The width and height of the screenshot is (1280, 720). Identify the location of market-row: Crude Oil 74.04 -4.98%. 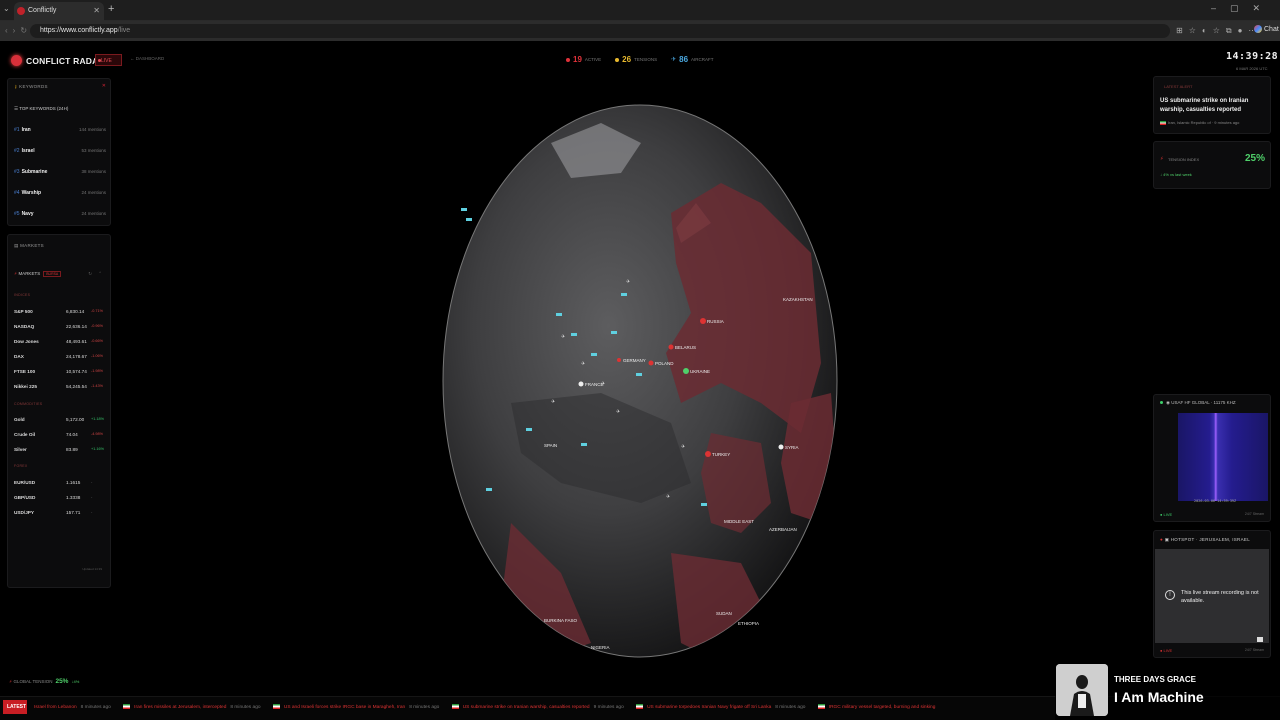
(59, 434).